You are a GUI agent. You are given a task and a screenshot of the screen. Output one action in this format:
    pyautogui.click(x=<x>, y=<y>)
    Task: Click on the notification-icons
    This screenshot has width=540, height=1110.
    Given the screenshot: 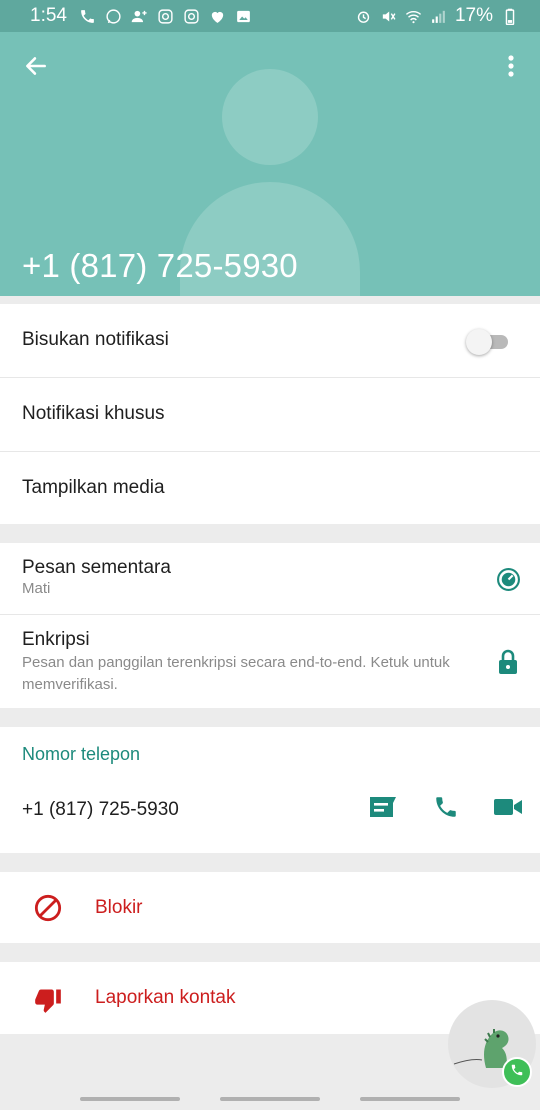 What is the action you would take?
    pyautogui.click(x=165, y=16)
    